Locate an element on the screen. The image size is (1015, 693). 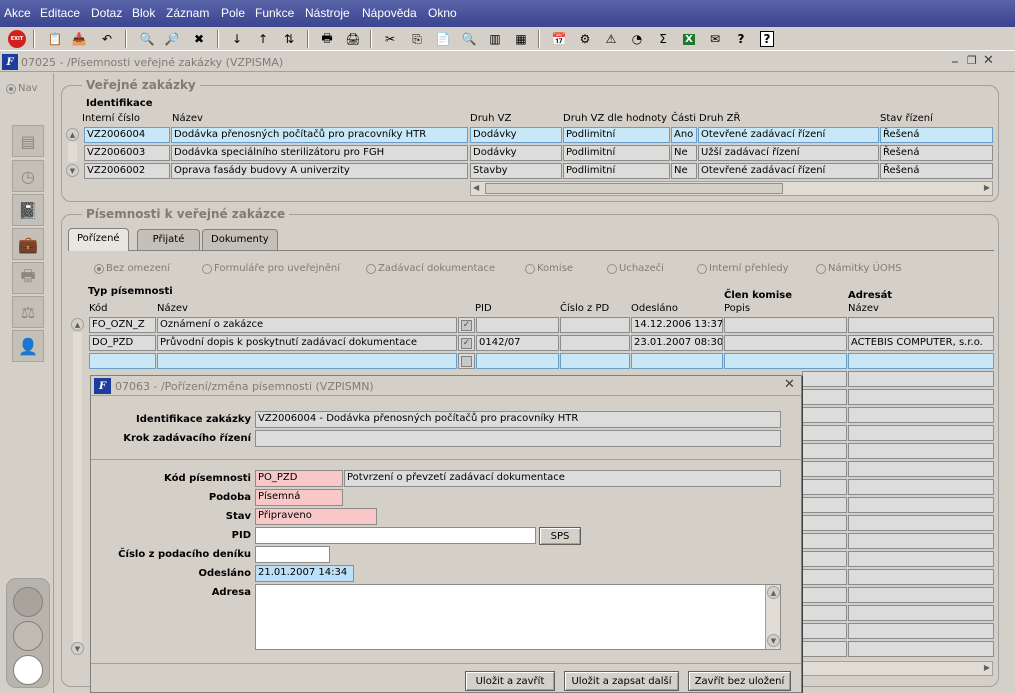
exit-icon: EXIT is located at coordinates (17, 39).